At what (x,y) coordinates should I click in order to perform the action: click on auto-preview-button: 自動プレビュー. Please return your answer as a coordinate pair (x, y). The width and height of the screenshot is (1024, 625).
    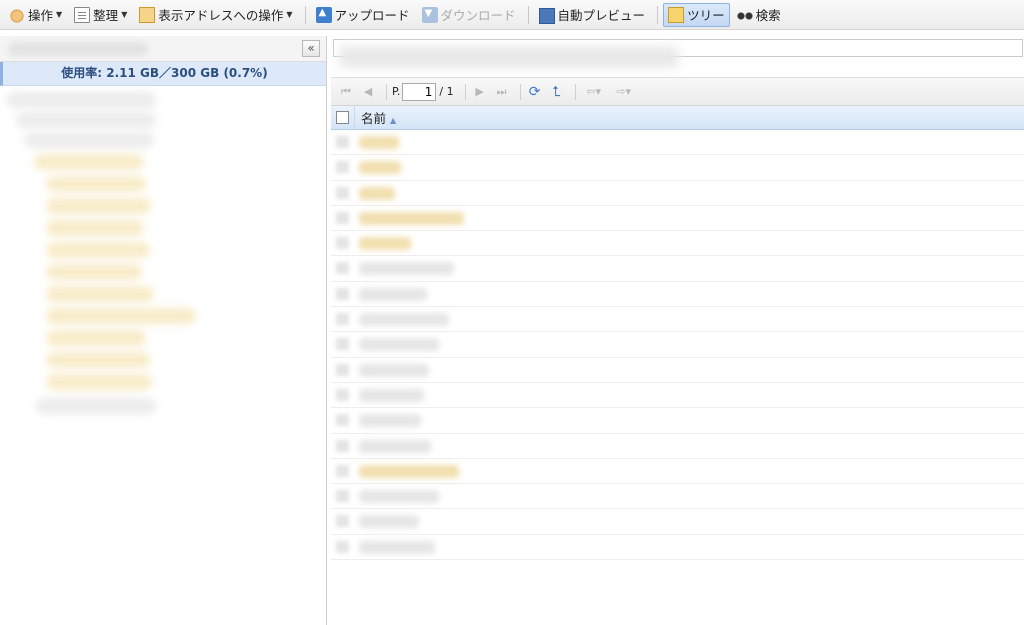
    Looking at the image, I should click on (592, 15).